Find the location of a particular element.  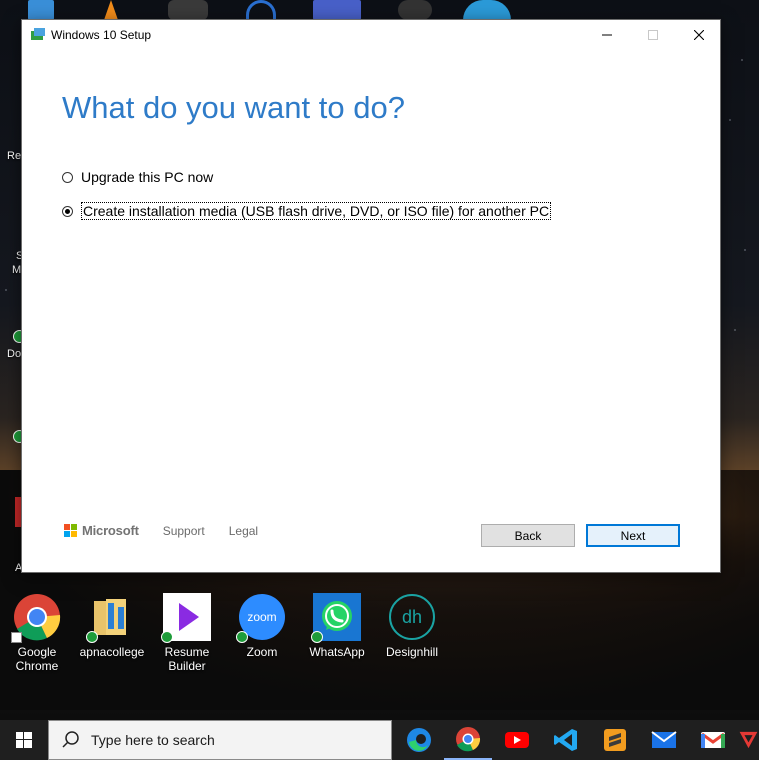

edge-label: M is located at coordinates (17, 270).